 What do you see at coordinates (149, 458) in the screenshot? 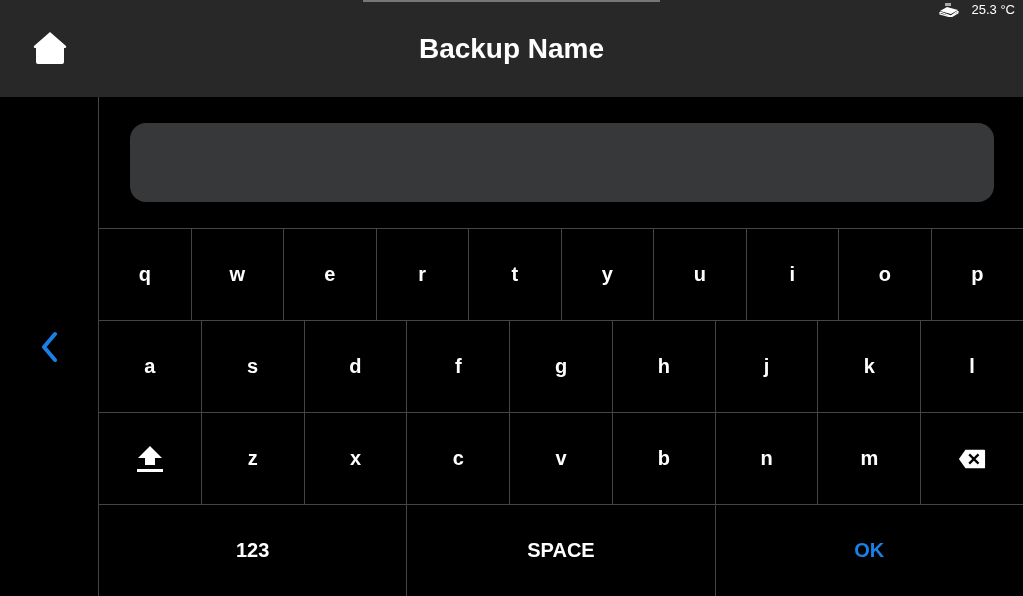
I see `shift-icon` at bounding box center [149, 458].